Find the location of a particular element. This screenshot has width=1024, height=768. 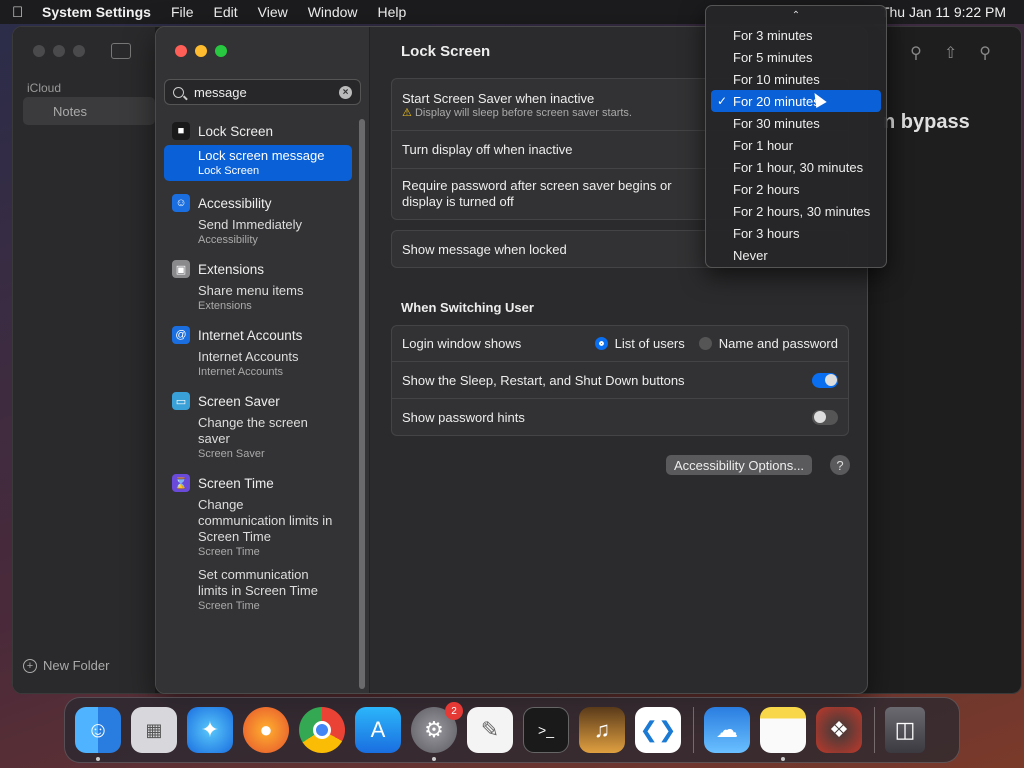

menu-item-1-hour-30: For 1 hour, 30 minutes is located at coordinates (796, 167).